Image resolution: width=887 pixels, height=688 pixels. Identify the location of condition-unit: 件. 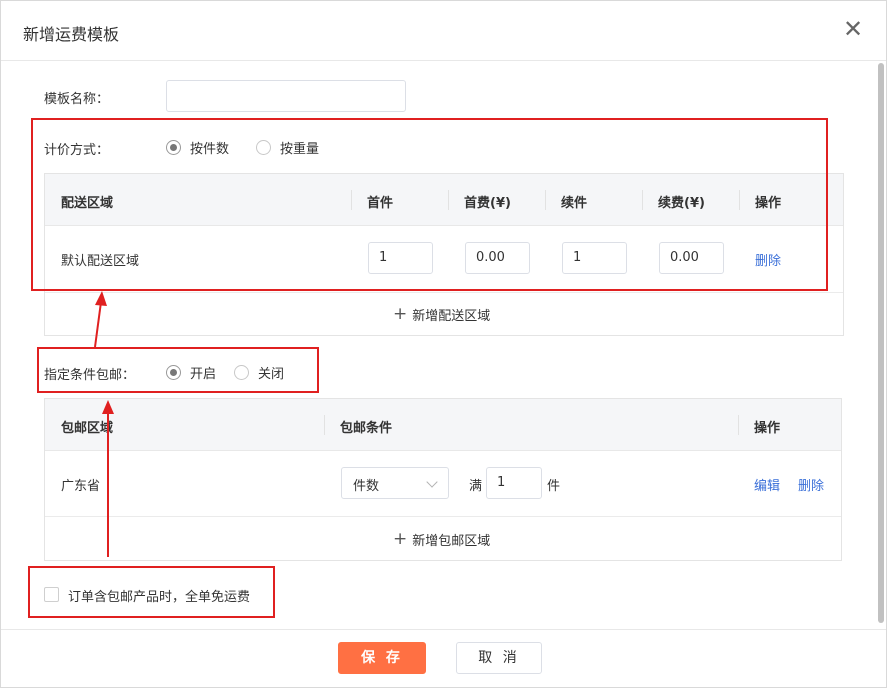
(554, 486).